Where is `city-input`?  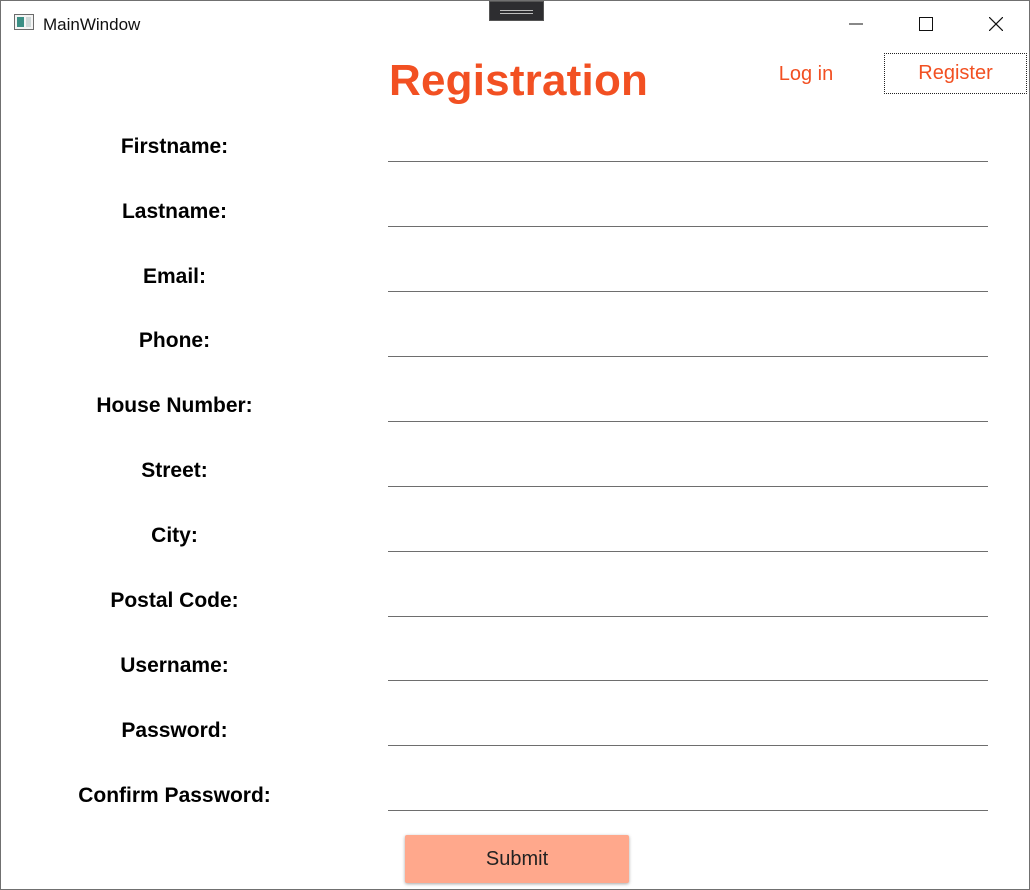 city-input is located at coordinates (688, 535).